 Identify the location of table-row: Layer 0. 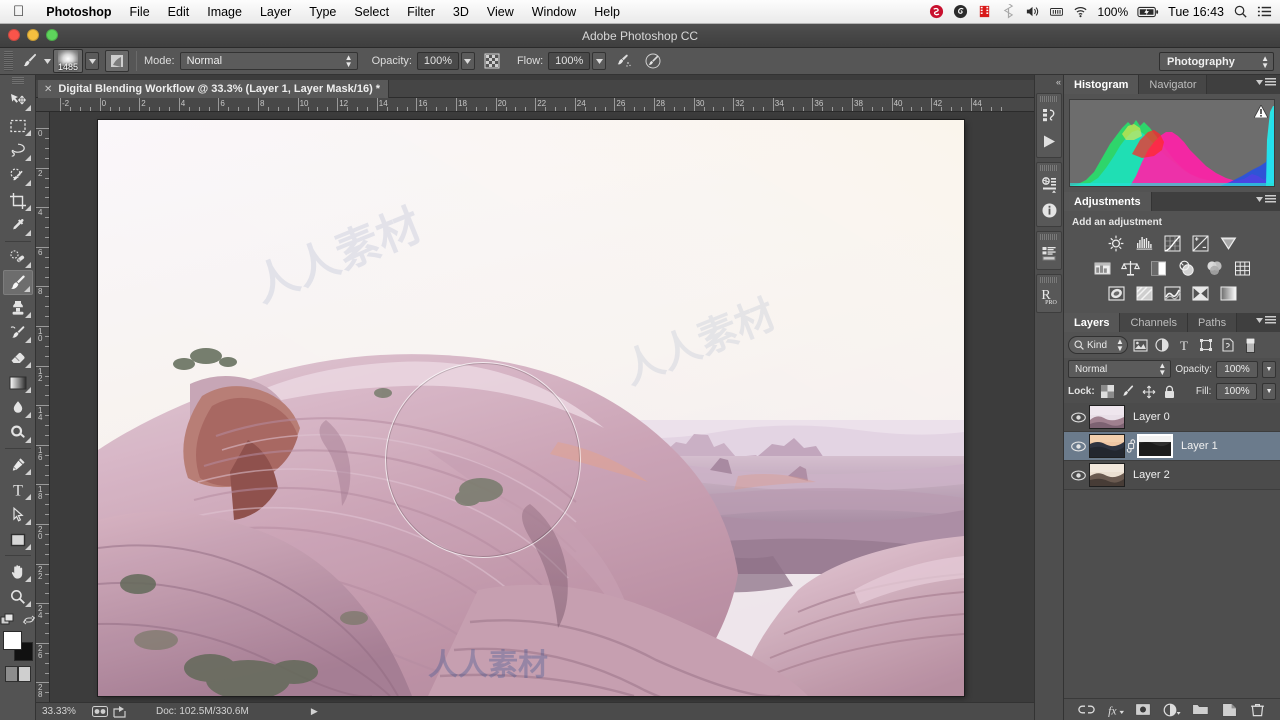
(1172, 417).